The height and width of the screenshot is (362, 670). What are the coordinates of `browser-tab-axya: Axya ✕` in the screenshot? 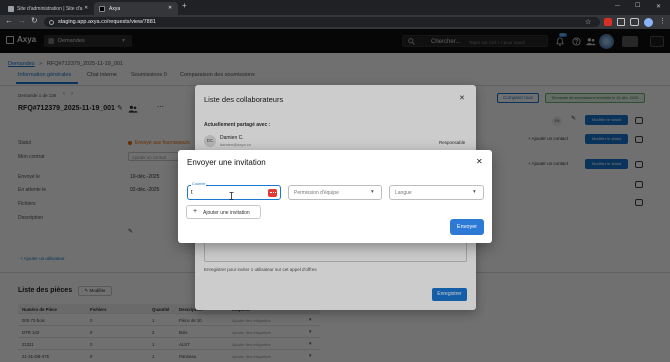 It's located at (136, 8).